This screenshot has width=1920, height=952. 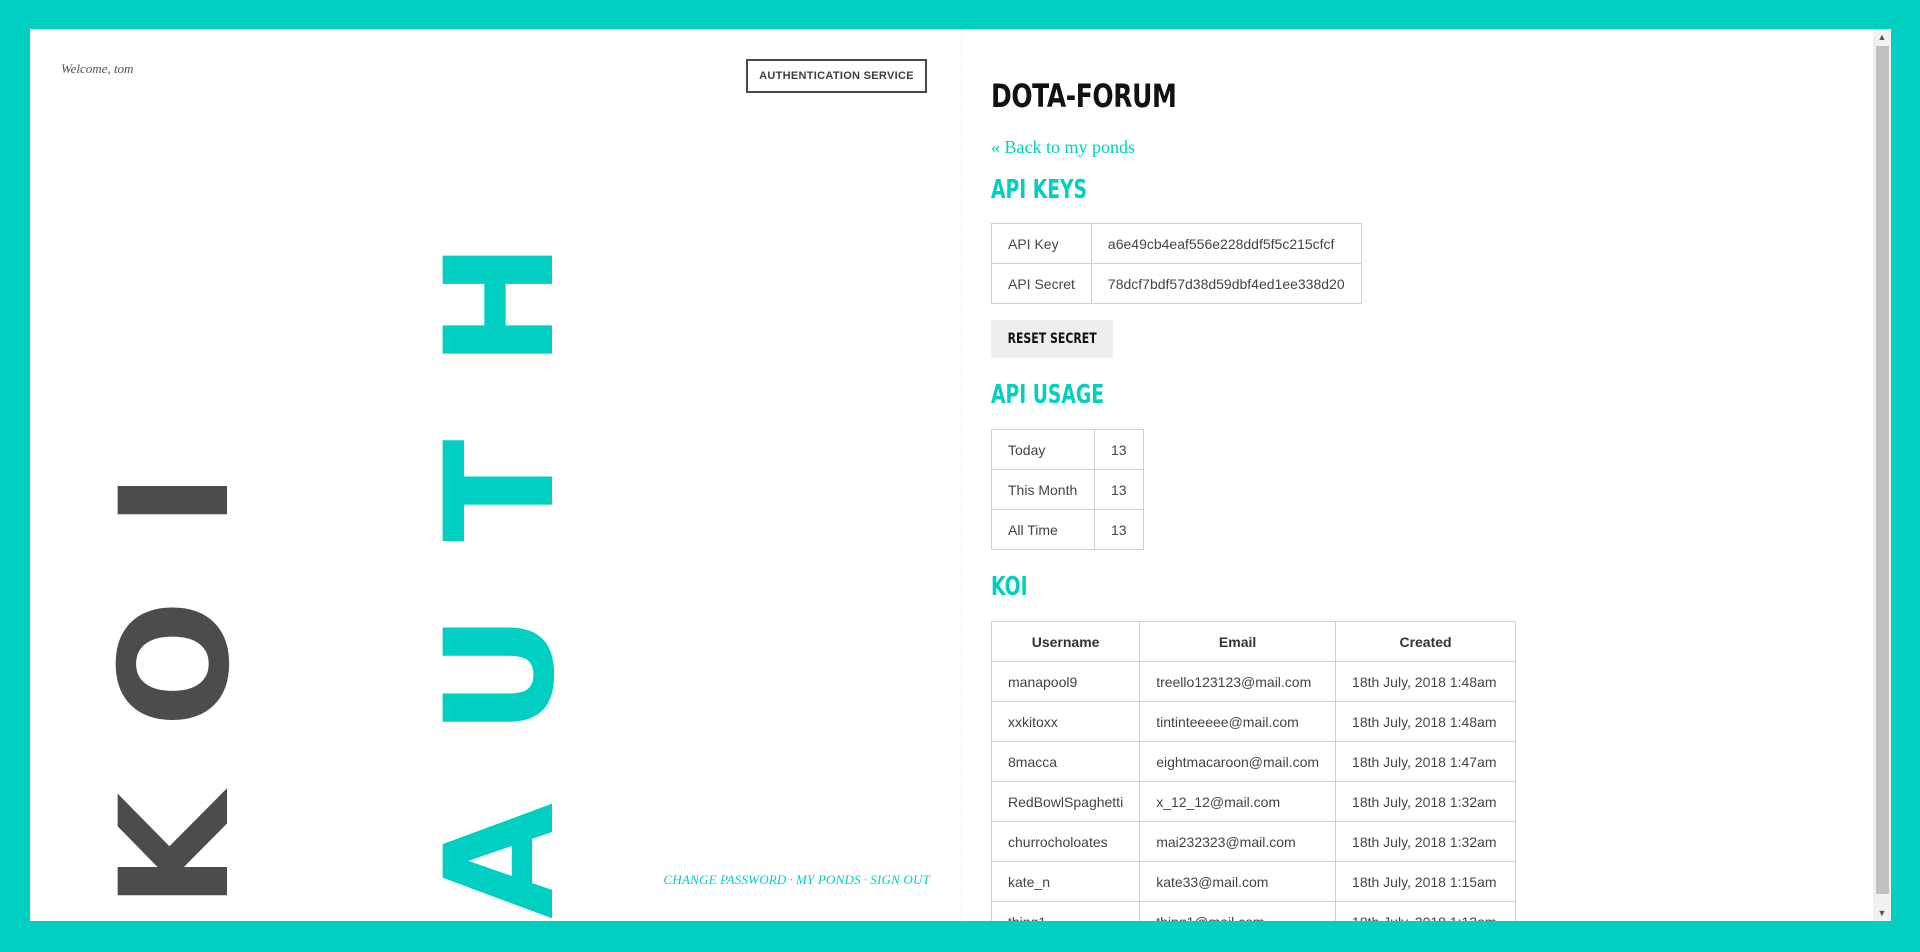 What do you see at coordinates (1065, 911) in the screenshot?
I see `cell-username: thing1` at bounding box center [1065, 911].